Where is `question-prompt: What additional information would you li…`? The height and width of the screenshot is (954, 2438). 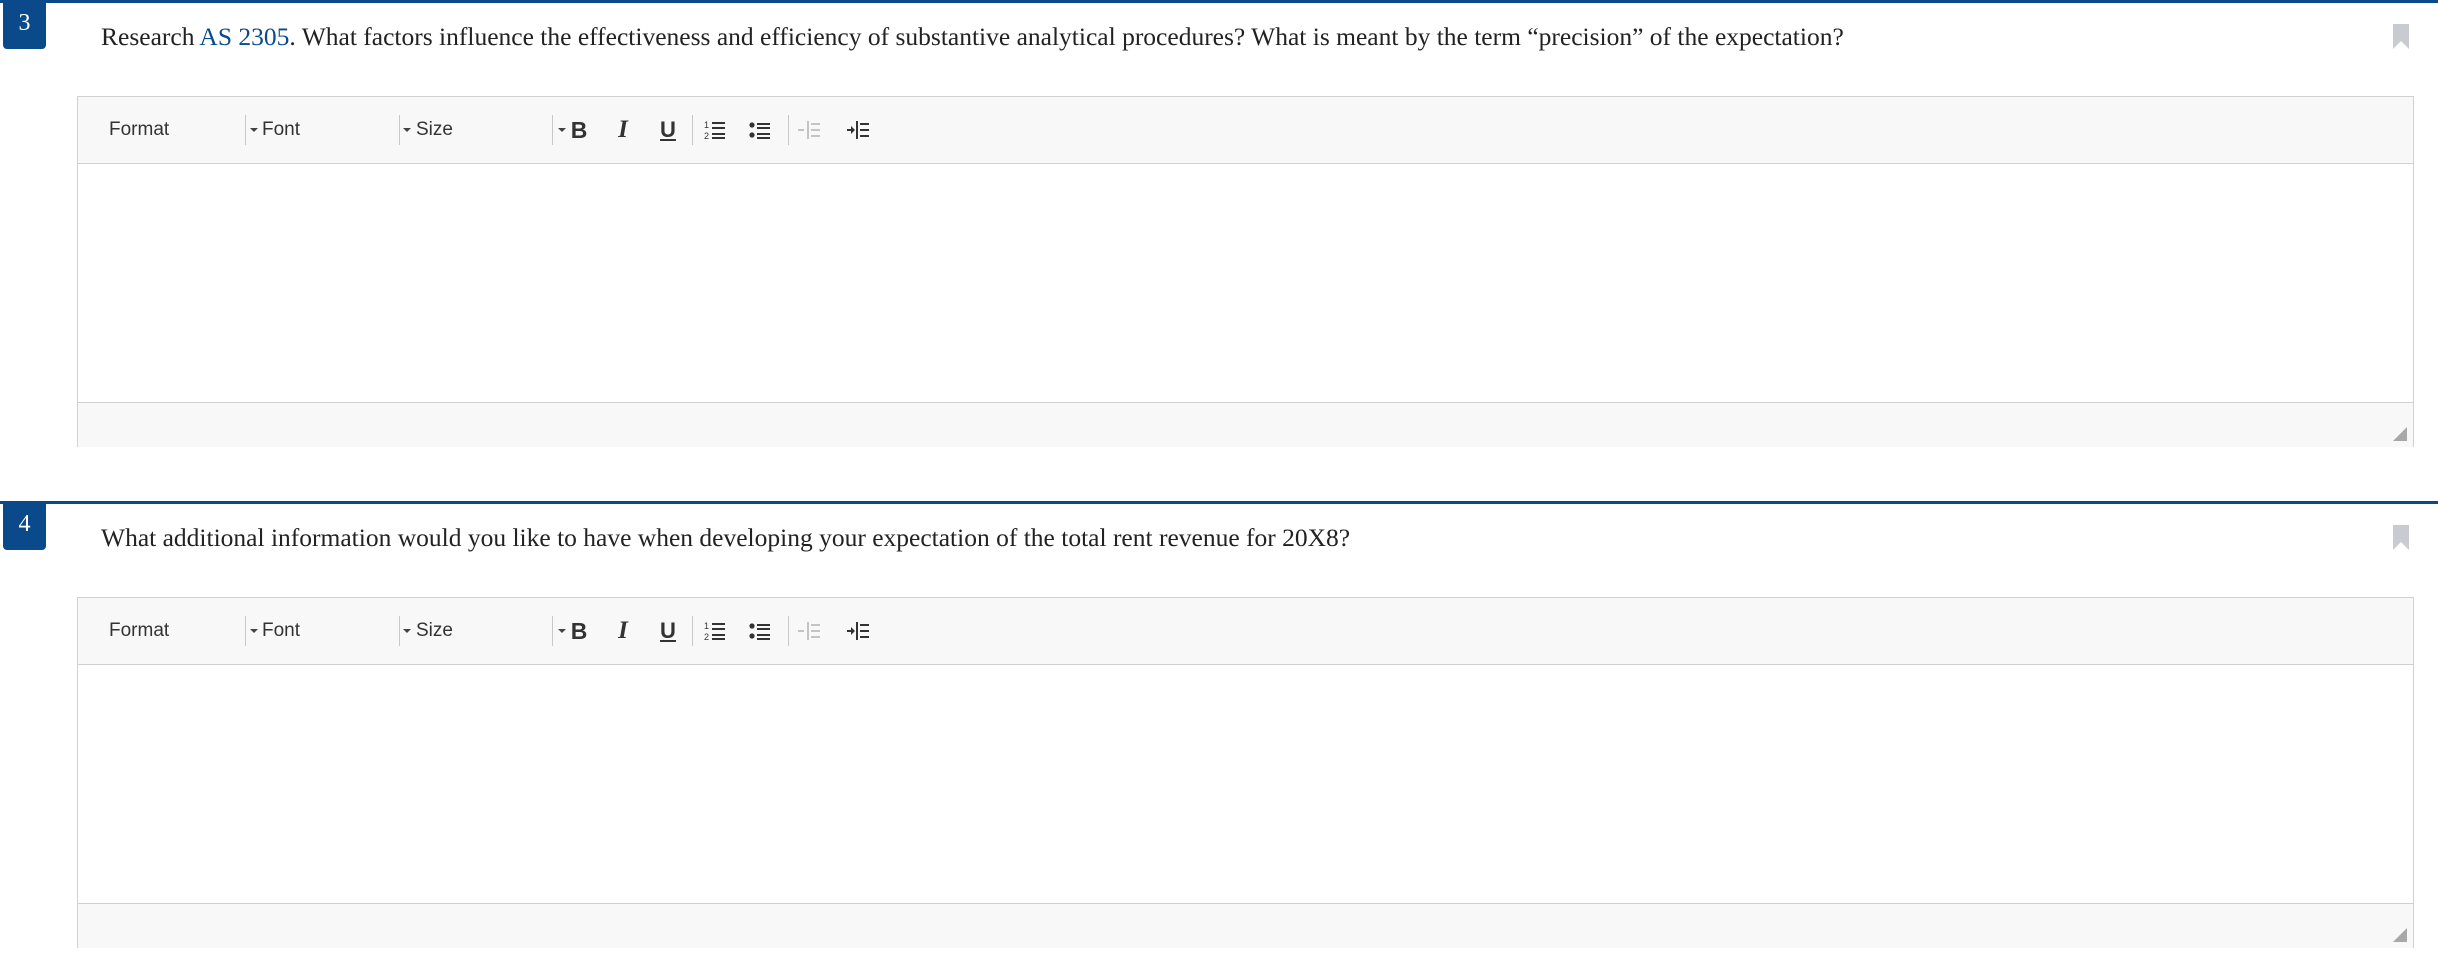 question-prompt: What additional information would you li… is located at coordinates (725, 538).